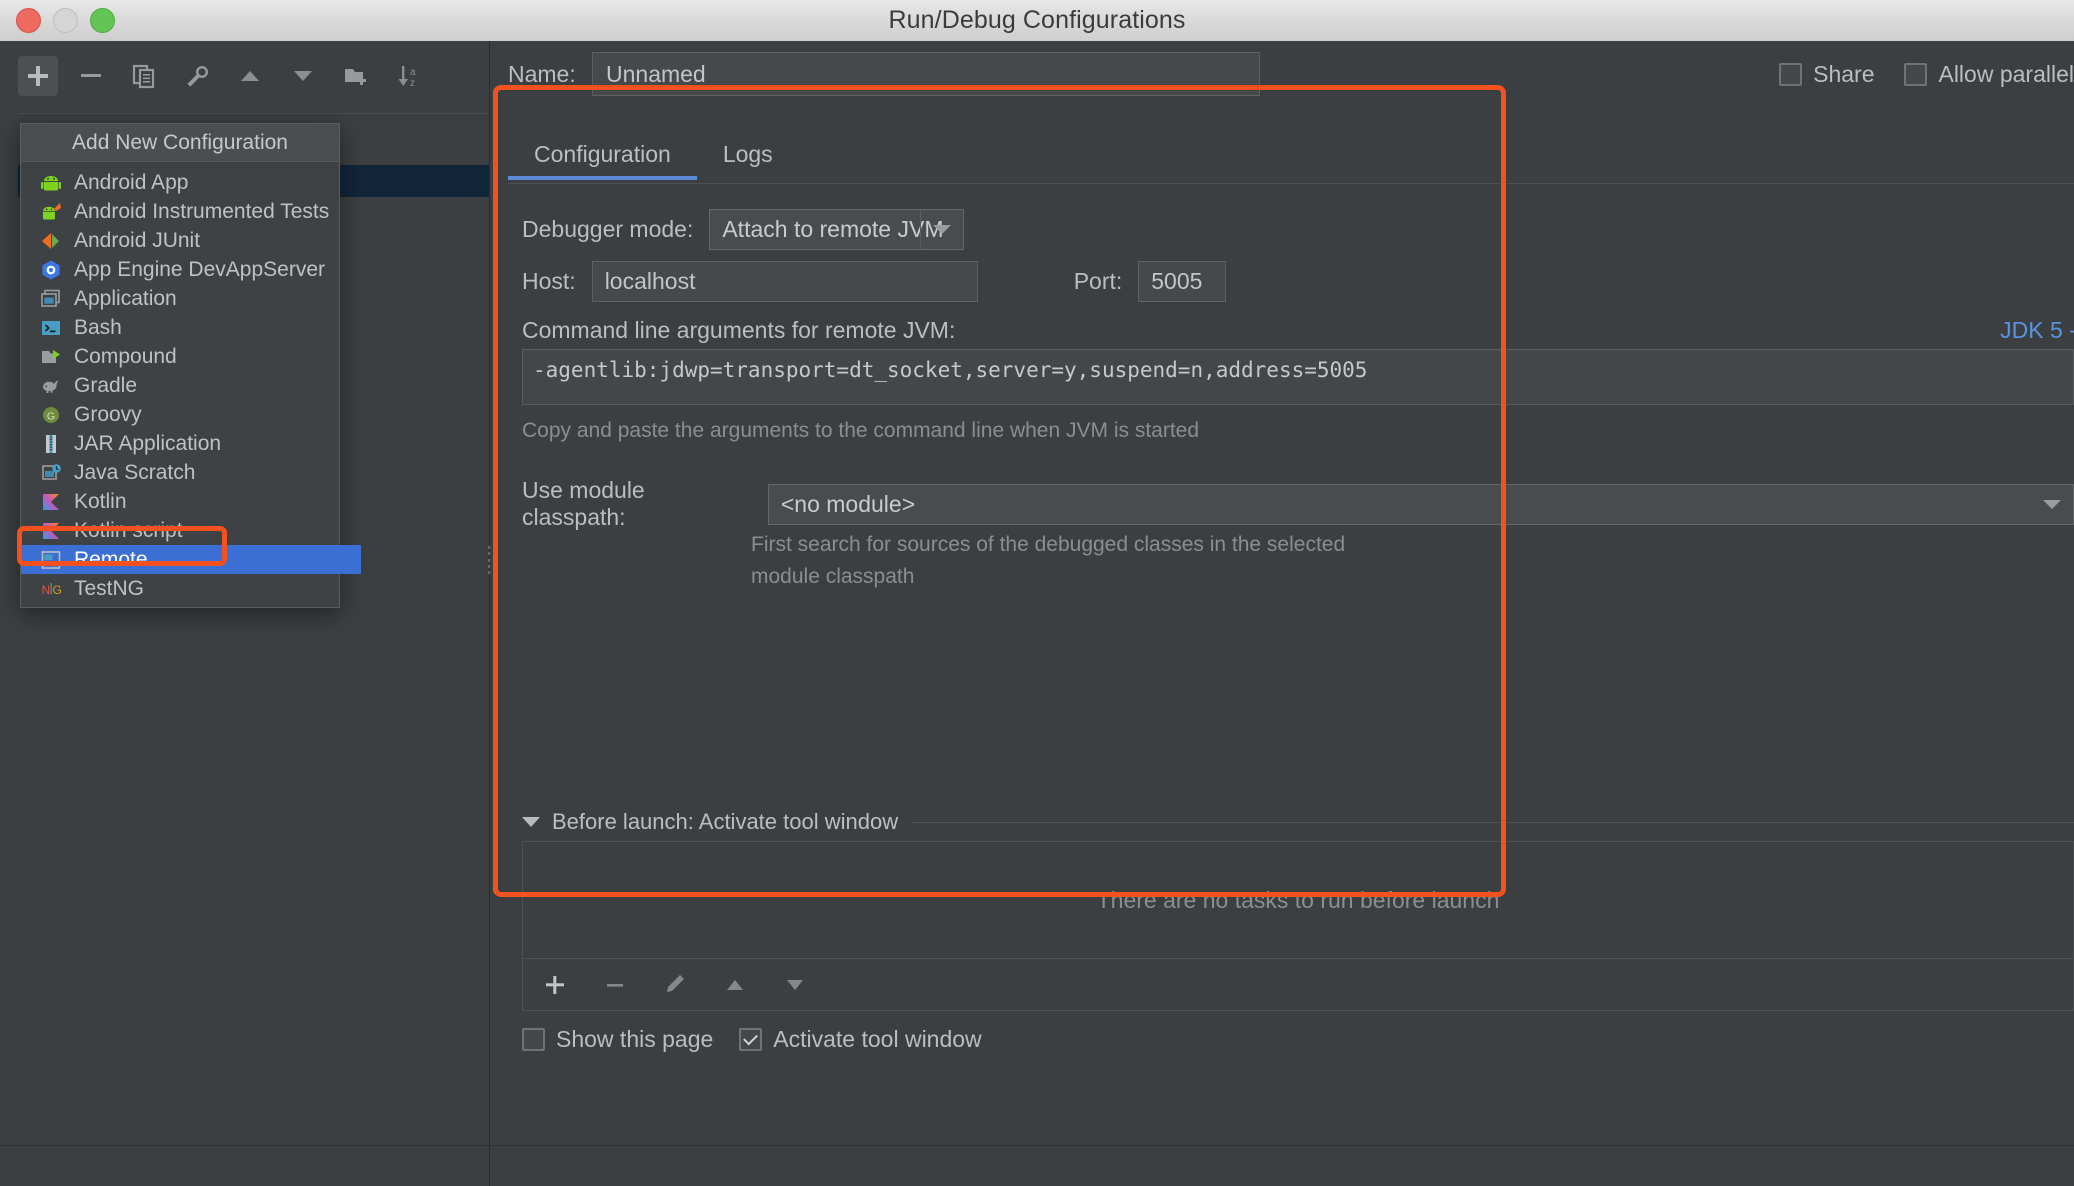 The image size is (2074, 1186). I want to click on module-classpath-value: <no module>, so click(848, 503).